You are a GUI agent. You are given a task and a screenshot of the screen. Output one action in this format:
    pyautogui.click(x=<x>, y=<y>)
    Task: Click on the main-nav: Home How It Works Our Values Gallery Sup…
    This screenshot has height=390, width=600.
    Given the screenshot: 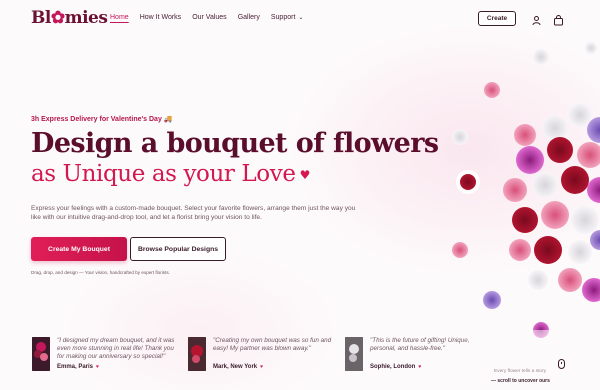 What is the action you would take?
    pyautogui.click(x=206, y=17)
    